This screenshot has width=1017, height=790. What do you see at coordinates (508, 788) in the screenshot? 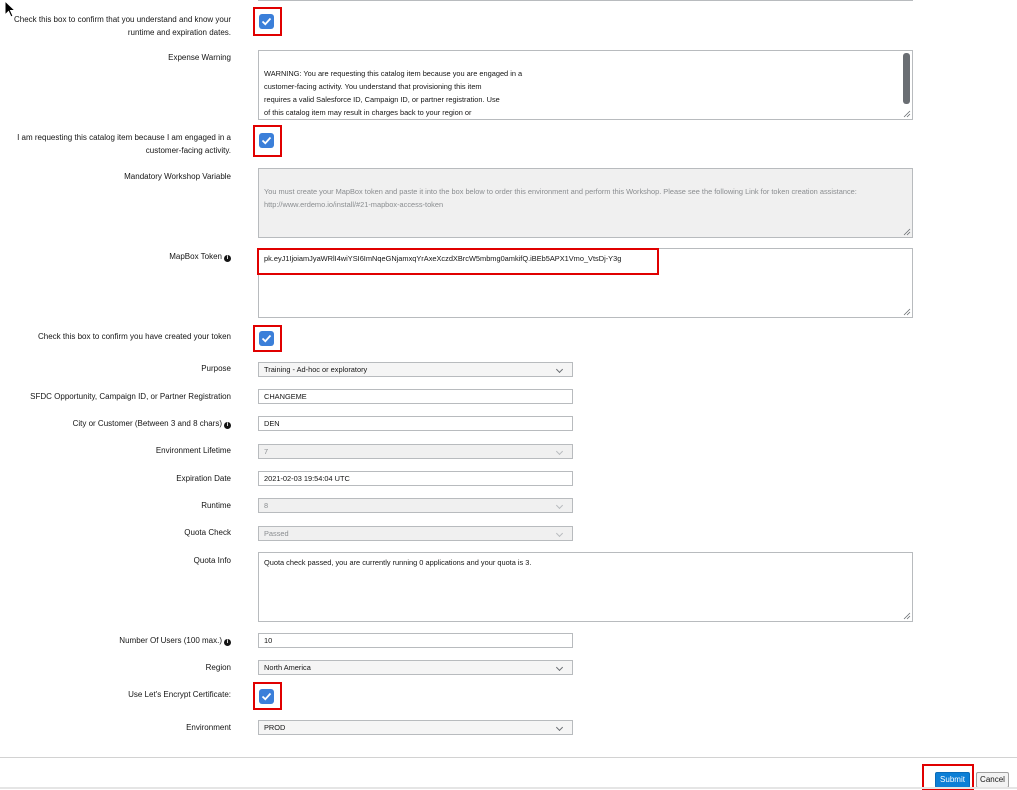
I see `footer-bottom-bar` at bounding box center [508, 788].